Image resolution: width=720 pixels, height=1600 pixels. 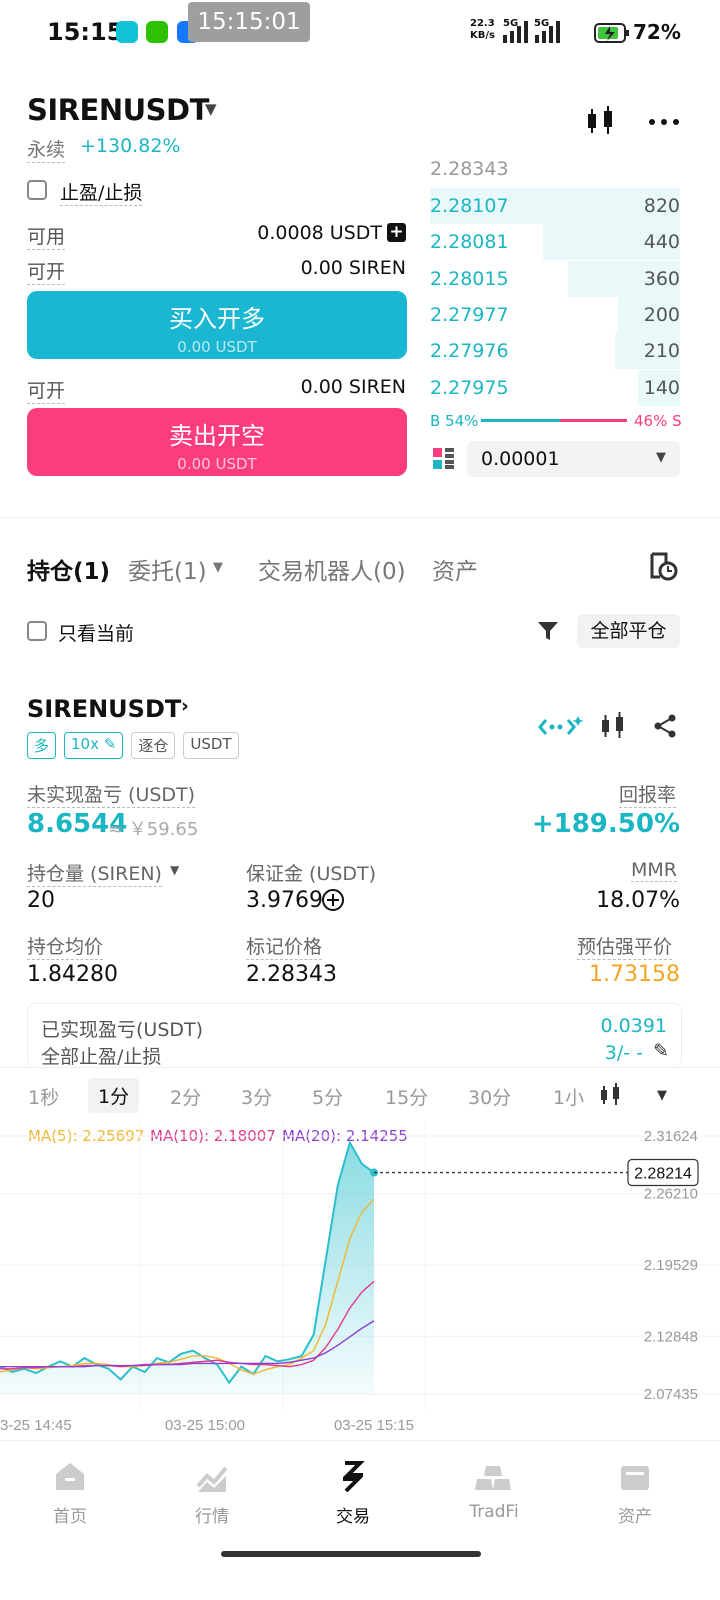 I want to click on timeframe-1: 1分, so click(x=114, y=1095).